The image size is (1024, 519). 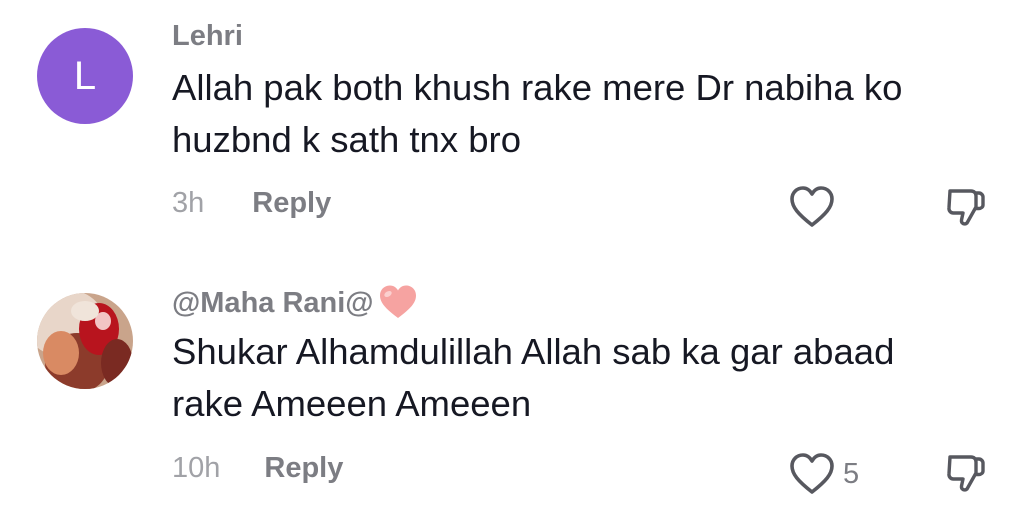 I want to click on like-button, so click(x=812, y=207).